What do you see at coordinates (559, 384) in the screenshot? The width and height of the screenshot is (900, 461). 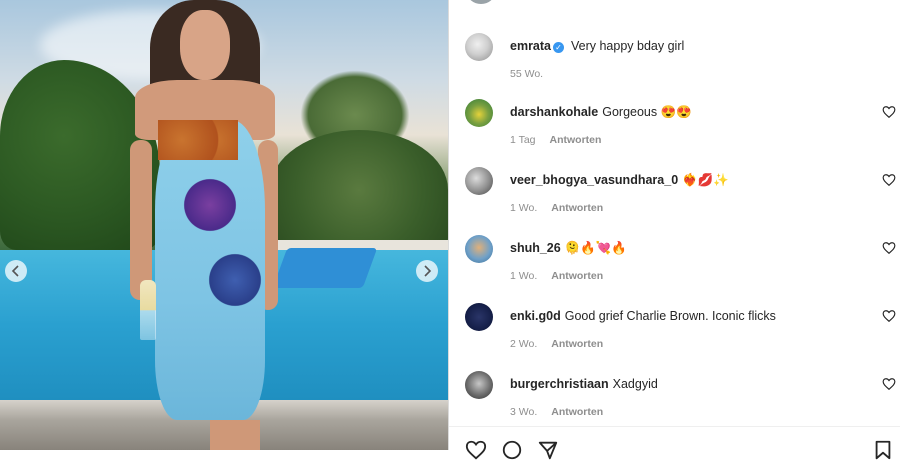 I see `username: burgerchristiaan` at bounding box center [559, 384].